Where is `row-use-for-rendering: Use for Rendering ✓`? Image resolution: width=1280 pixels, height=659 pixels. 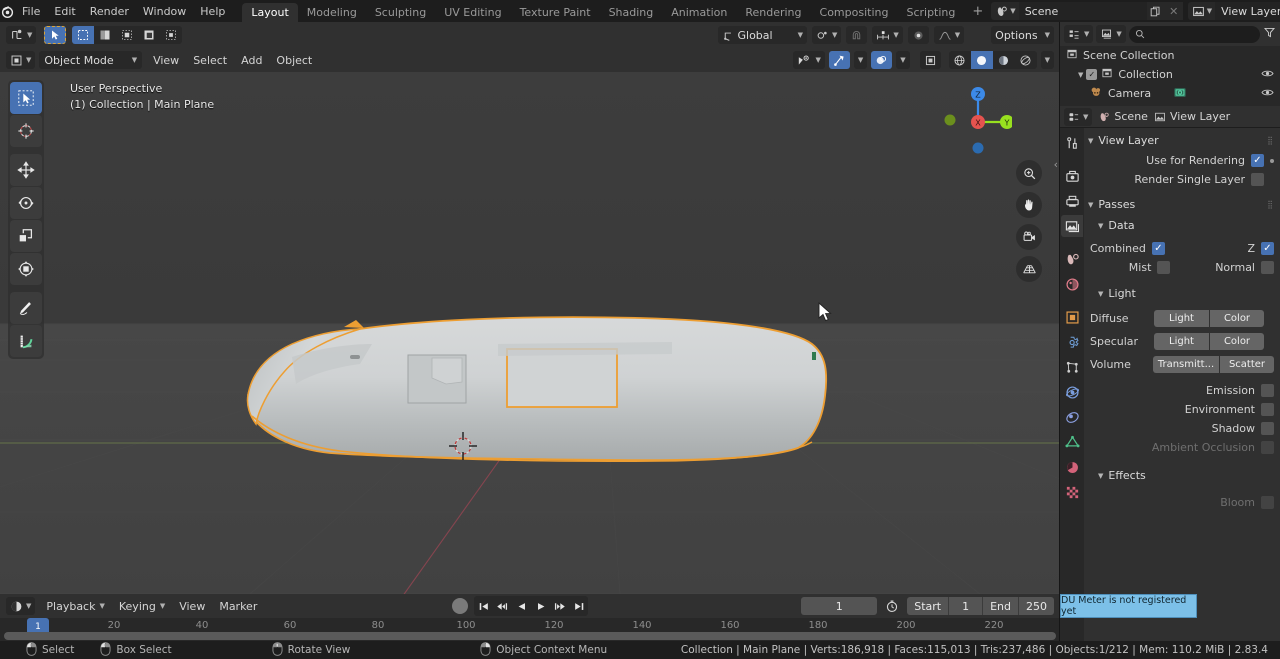
row-use-for-rendering: Use for Rendering ✓ is located at coordinates (1182, 160).